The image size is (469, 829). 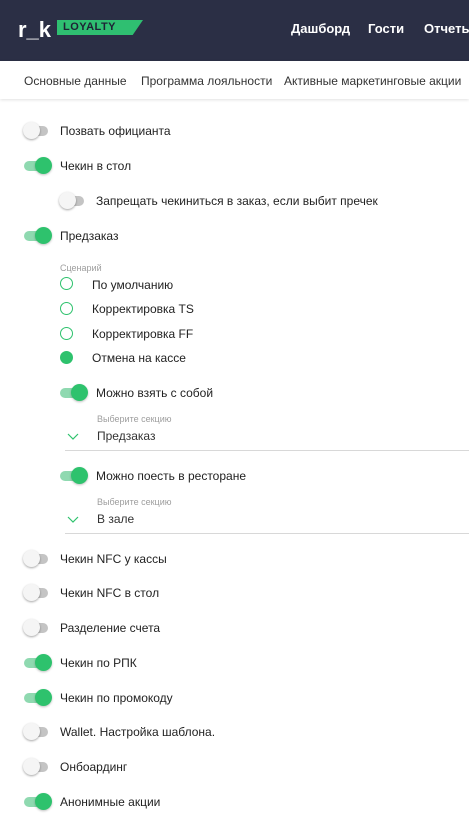 What do you see at coordinates (116, 519) in the screenshot?
I see `dine-in-section-value: В зале` at bounding box center [116, 519].